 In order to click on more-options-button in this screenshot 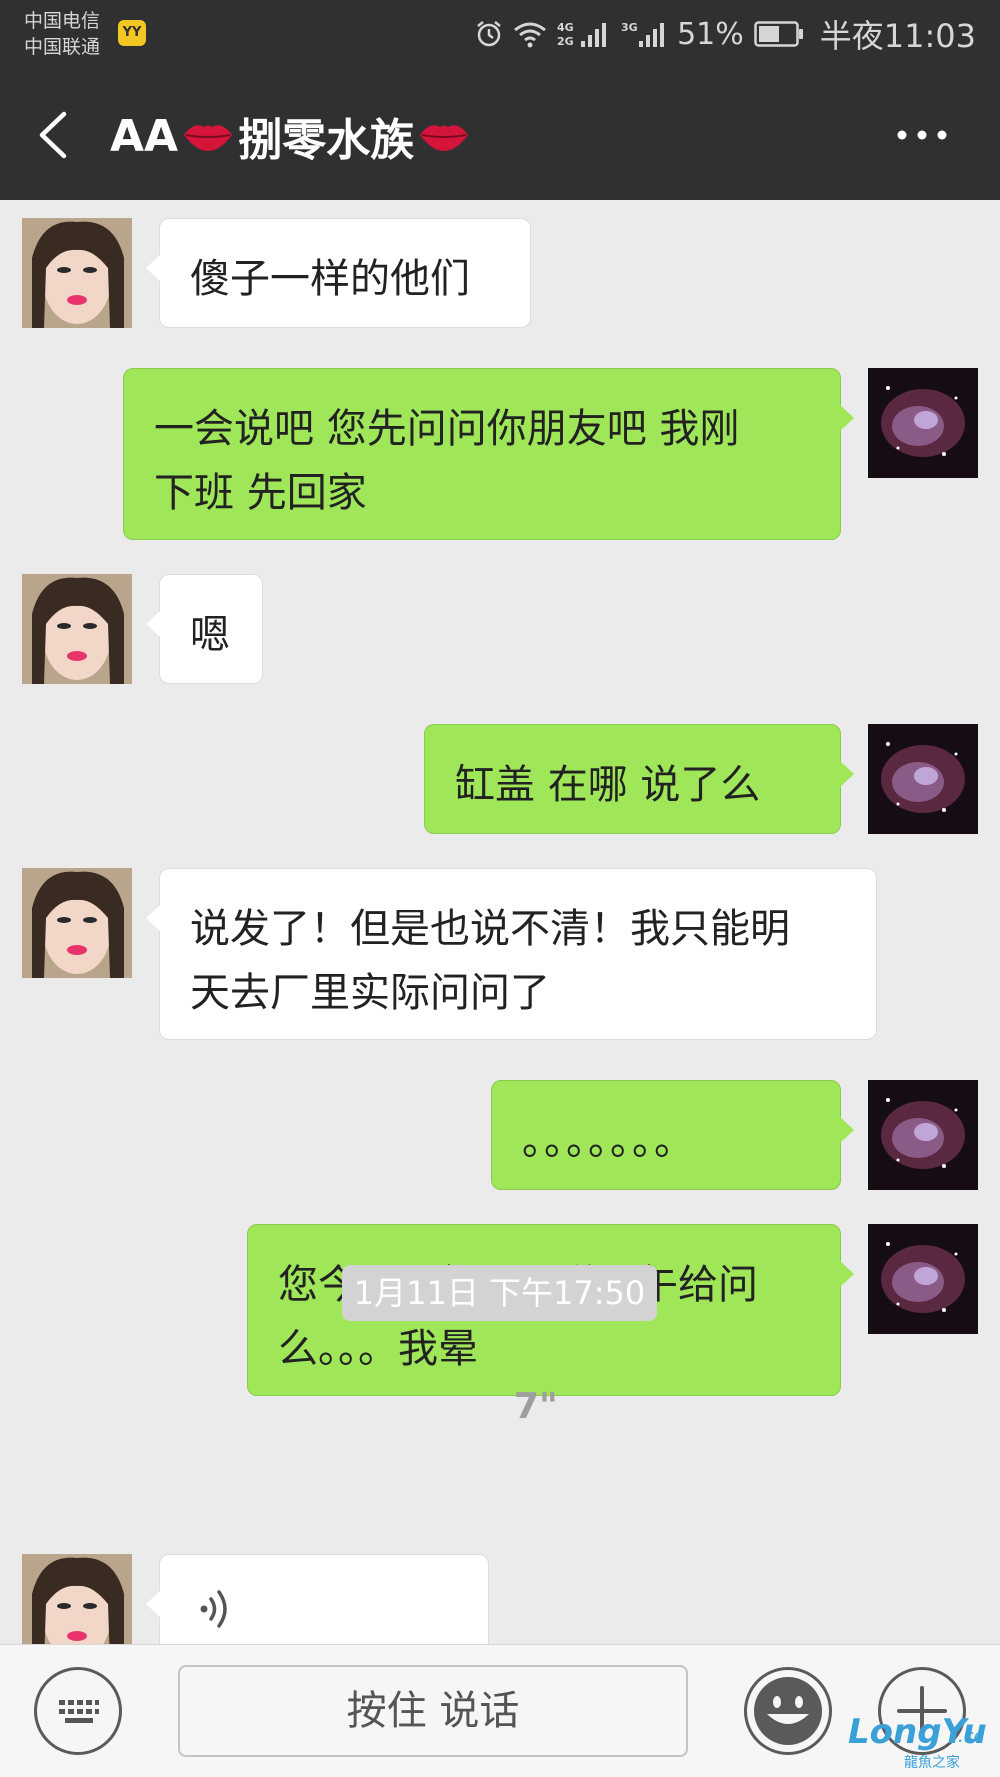, I will do `click(922, 135)`.